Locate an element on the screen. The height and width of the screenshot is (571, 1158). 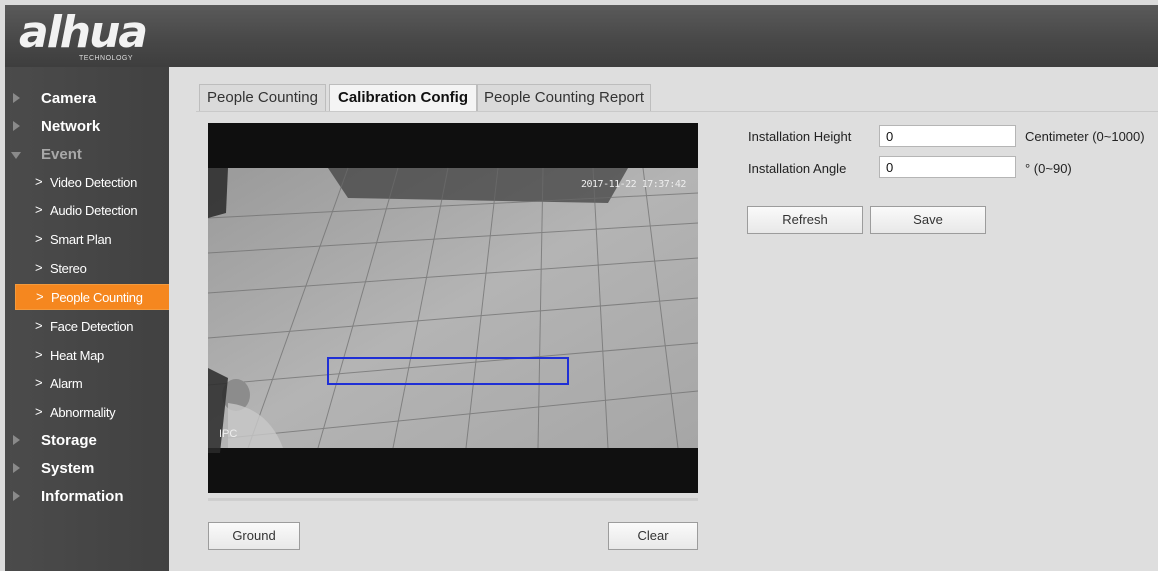
sidebar-section-label: System is located at coordinates (68, 468).